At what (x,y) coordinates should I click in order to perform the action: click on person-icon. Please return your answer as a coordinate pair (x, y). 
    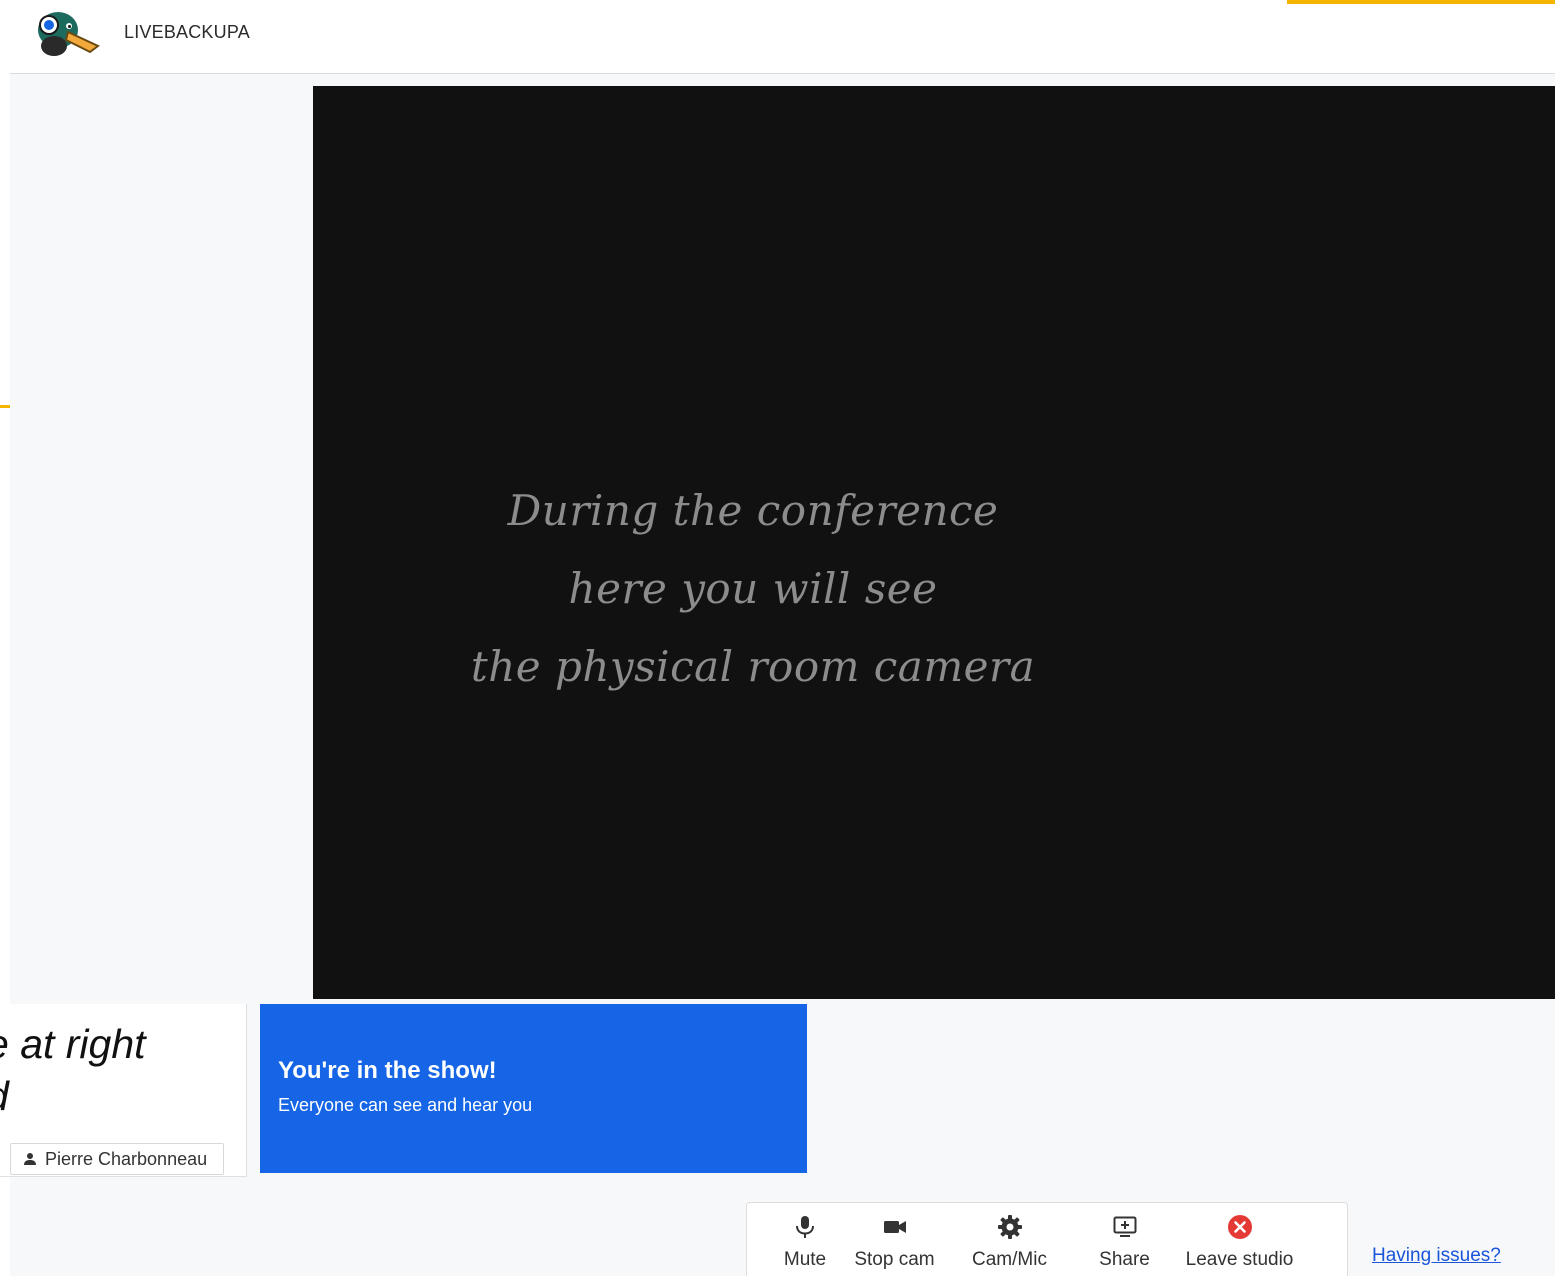
    Looking at the image, I should click on (30, 1159).